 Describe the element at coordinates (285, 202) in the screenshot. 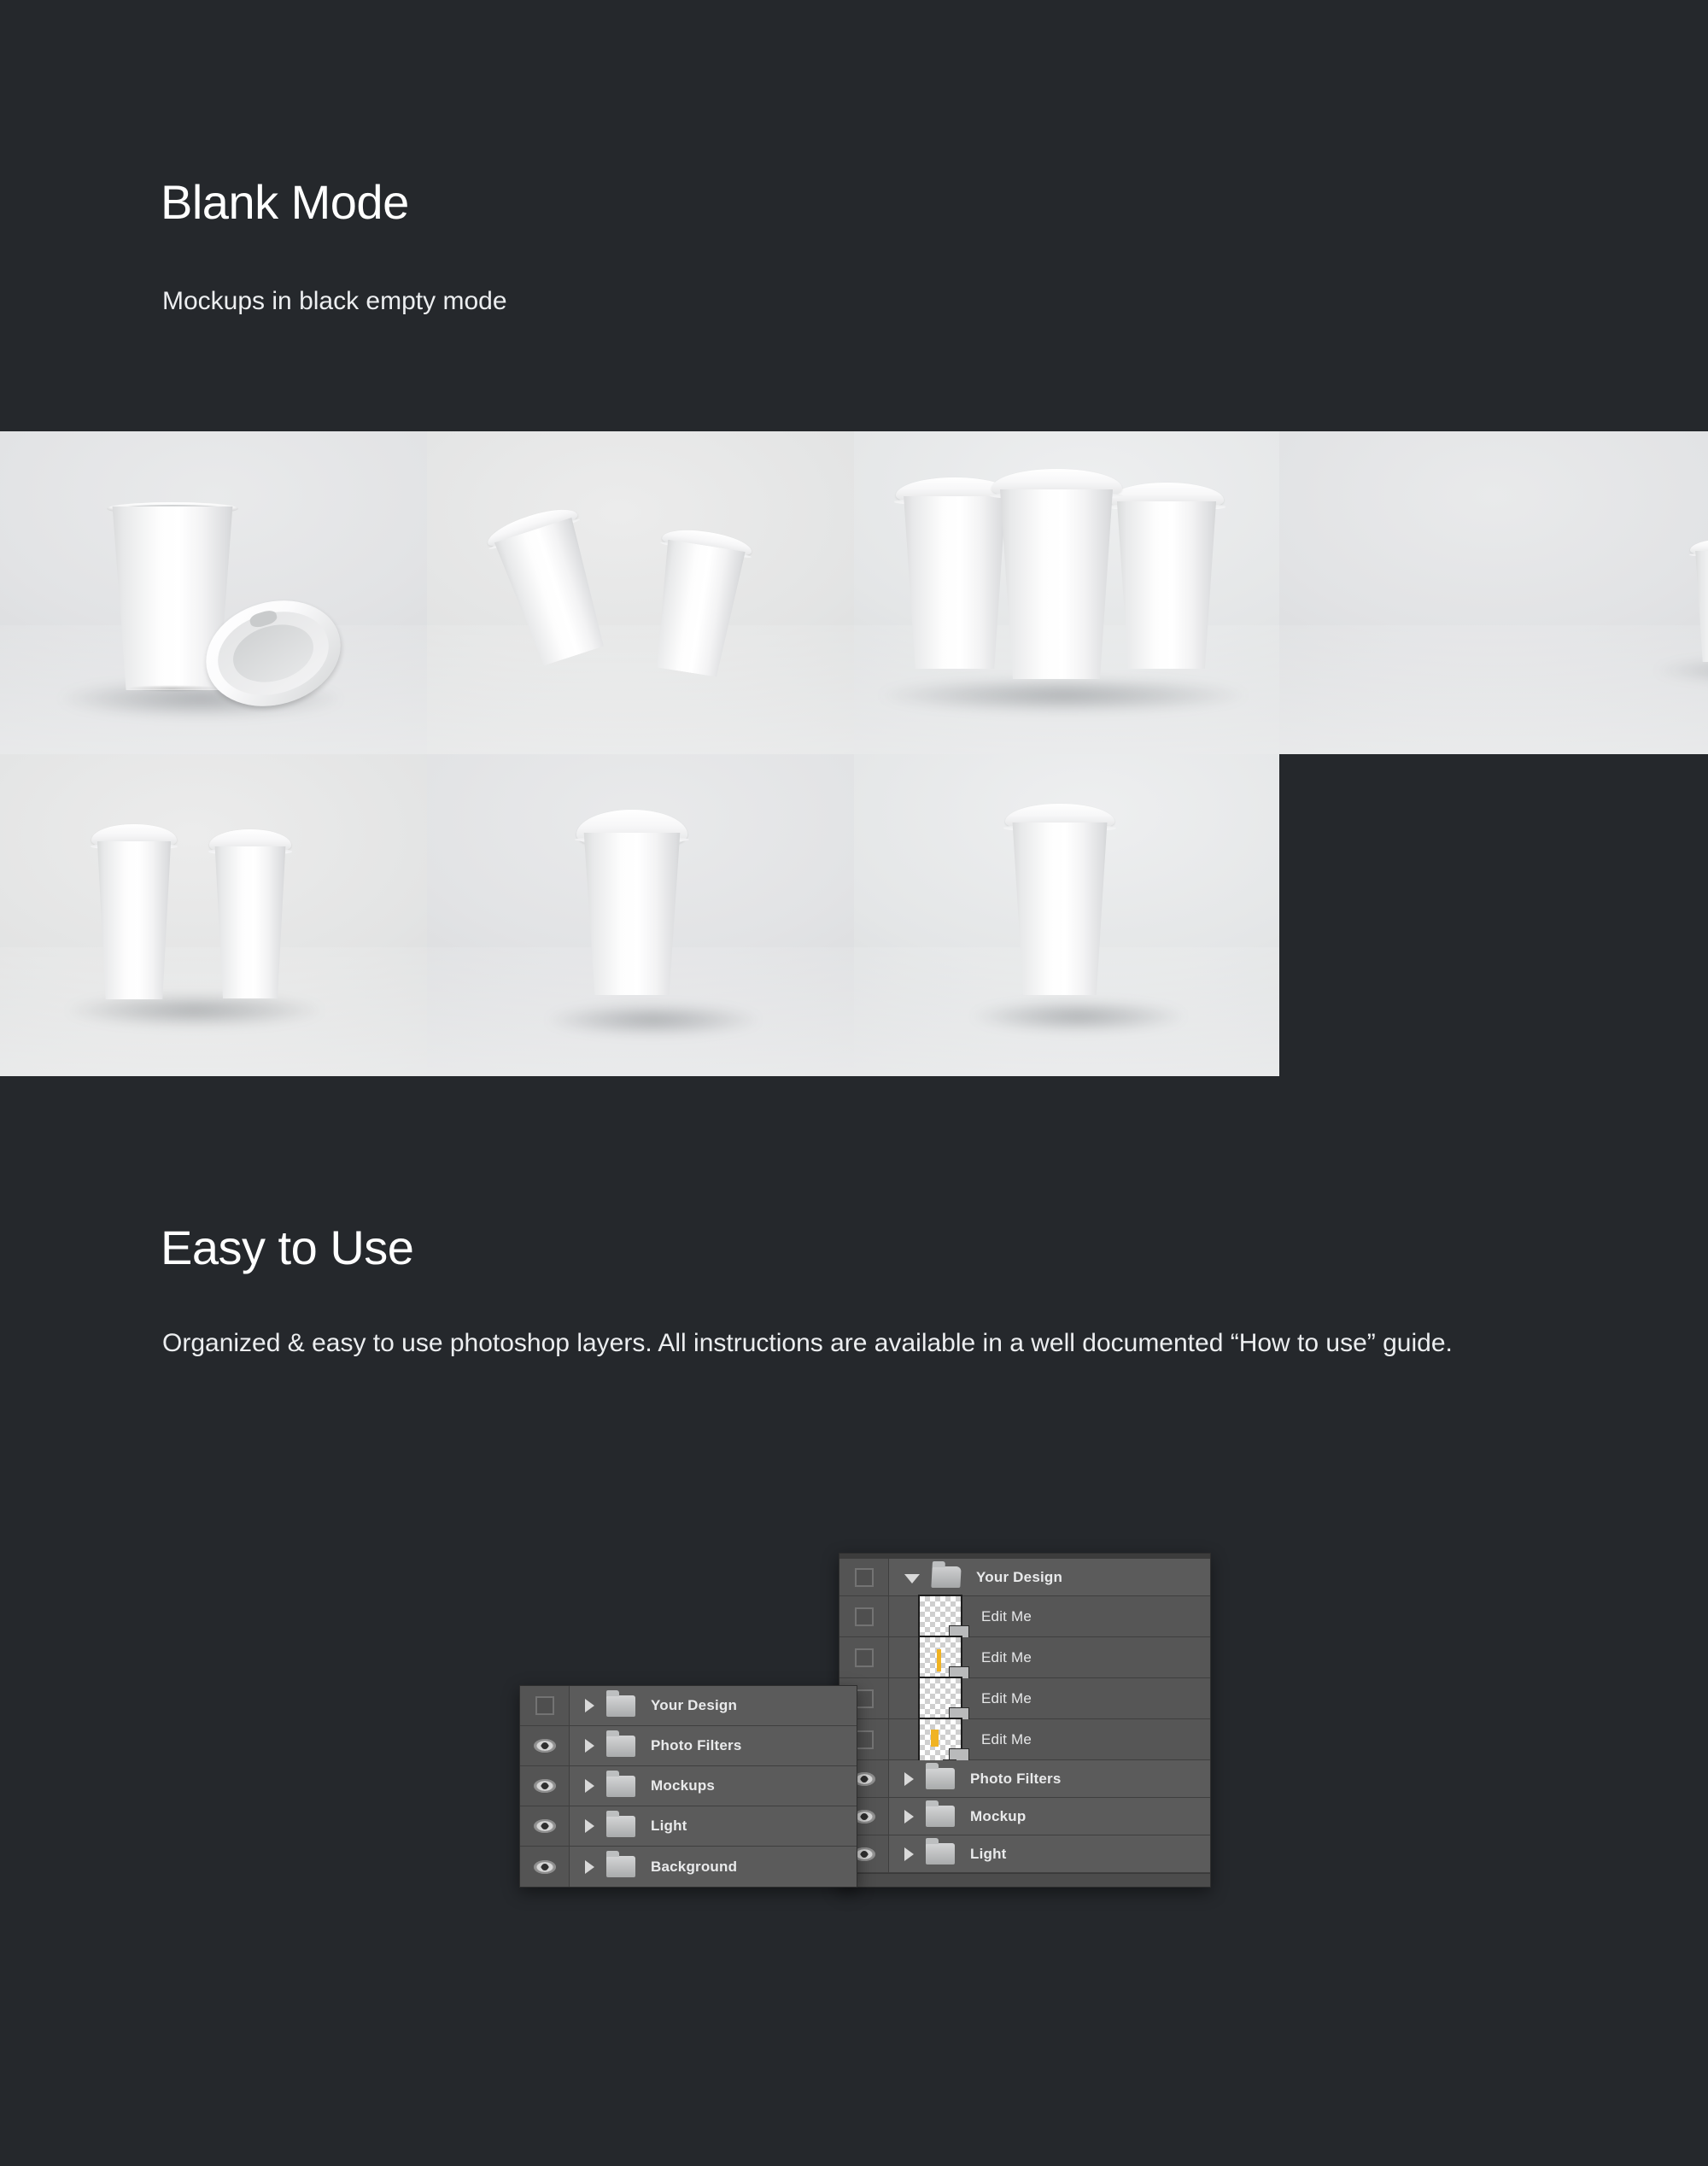

I see `blank-mode-title: Blank Mode` at that location.